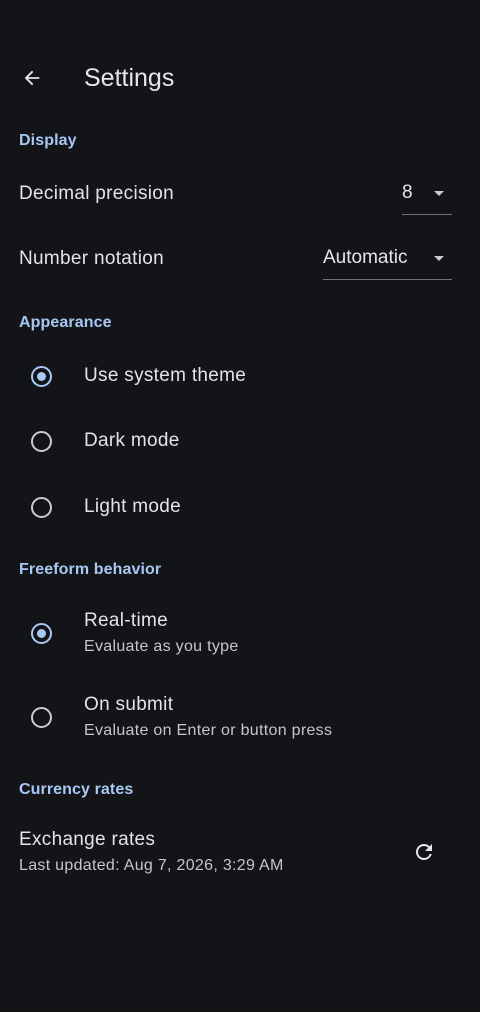  I want to click on section-header-freeform: Freeform behavior, so click(90, 569).